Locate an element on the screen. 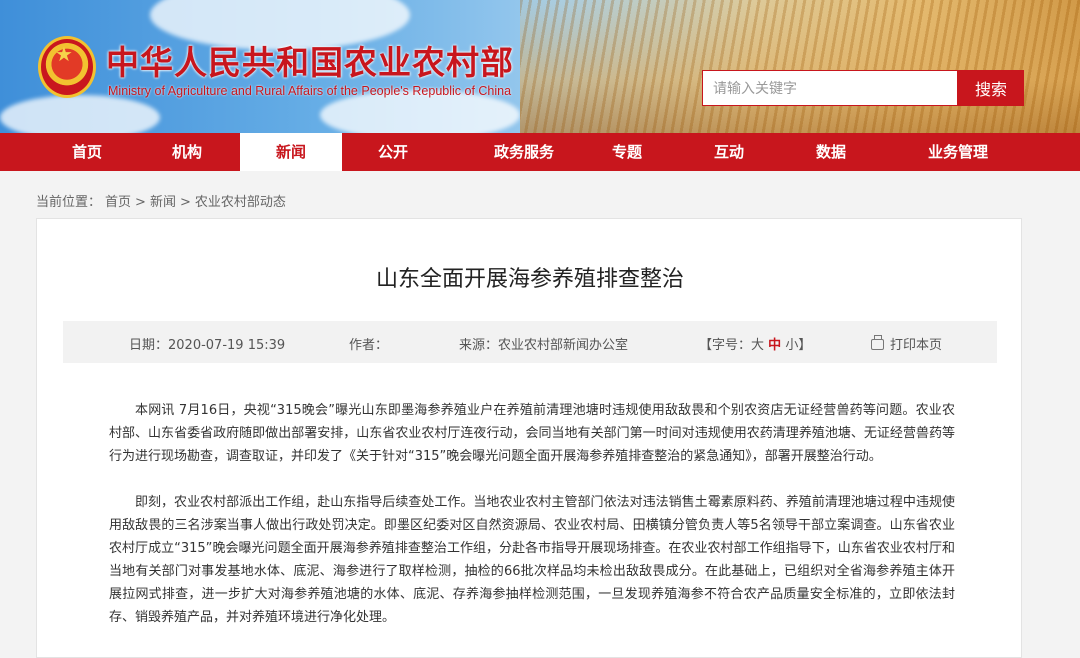  font-size-control: 【字号：大 中 小】 is located at coordinates (755, 343).